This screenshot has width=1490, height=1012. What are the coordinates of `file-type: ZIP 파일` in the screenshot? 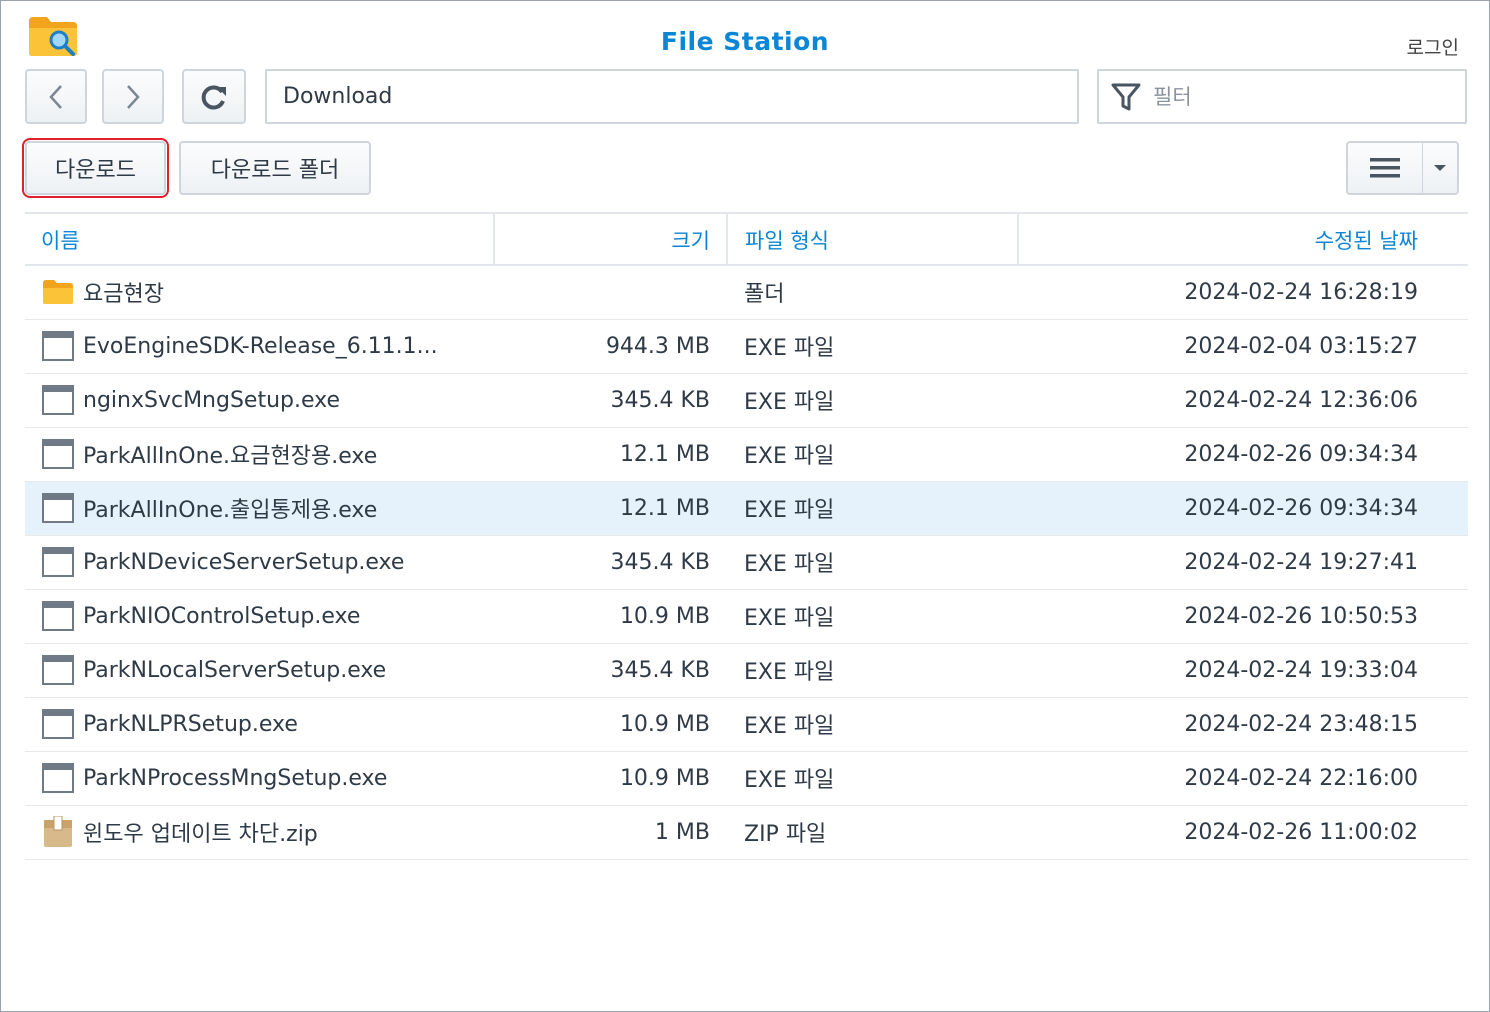 It's located at (785, 834).